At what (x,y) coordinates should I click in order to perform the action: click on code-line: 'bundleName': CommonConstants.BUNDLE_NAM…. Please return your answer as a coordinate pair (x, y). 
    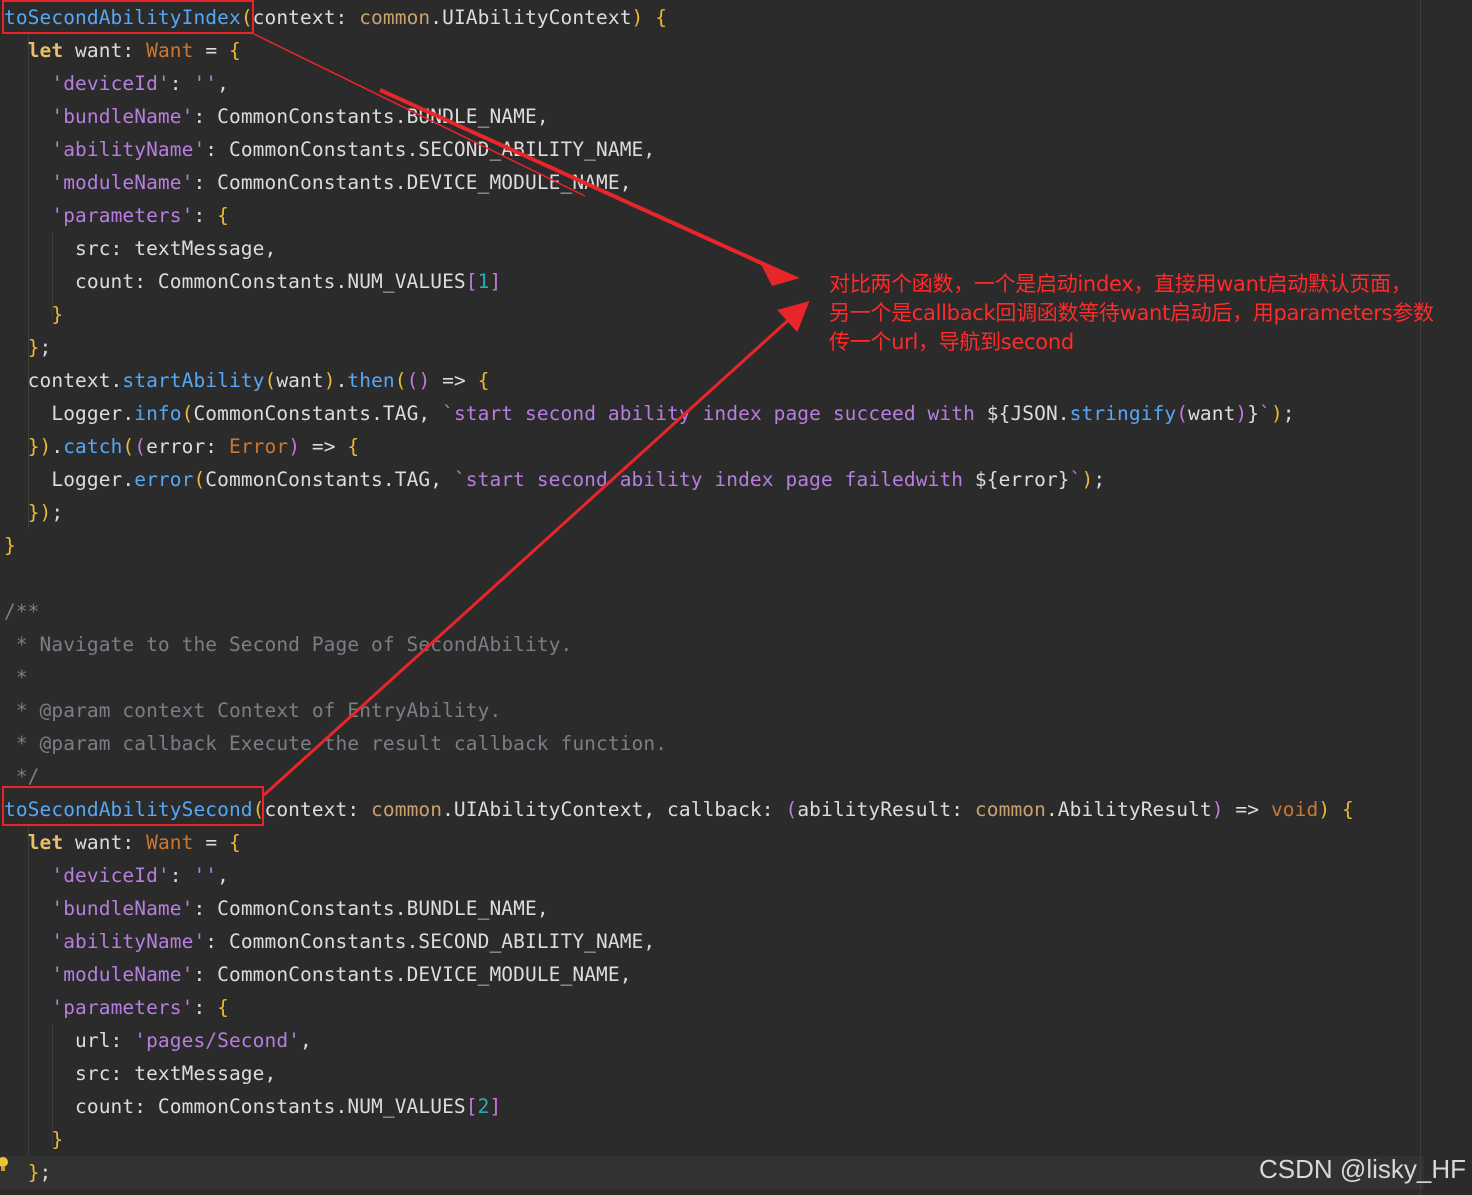
    Looking at the image, I should click on (274, 116).